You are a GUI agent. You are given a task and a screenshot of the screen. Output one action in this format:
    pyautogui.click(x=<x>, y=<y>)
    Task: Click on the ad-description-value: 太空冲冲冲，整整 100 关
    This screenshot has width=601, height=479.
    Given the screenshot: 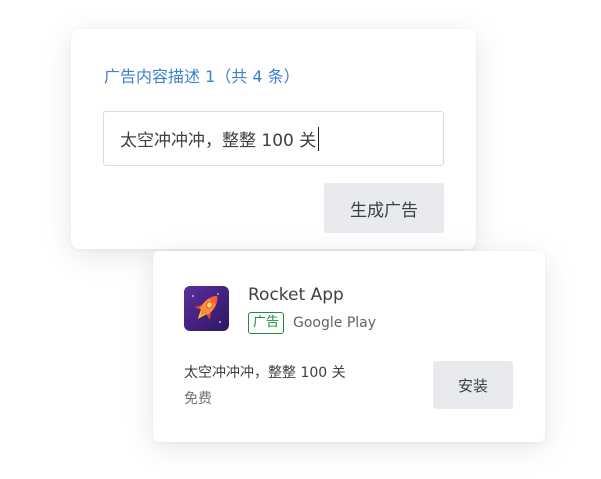 What is the action you would take?
    pyautogui.click(x=218, y=141)
    